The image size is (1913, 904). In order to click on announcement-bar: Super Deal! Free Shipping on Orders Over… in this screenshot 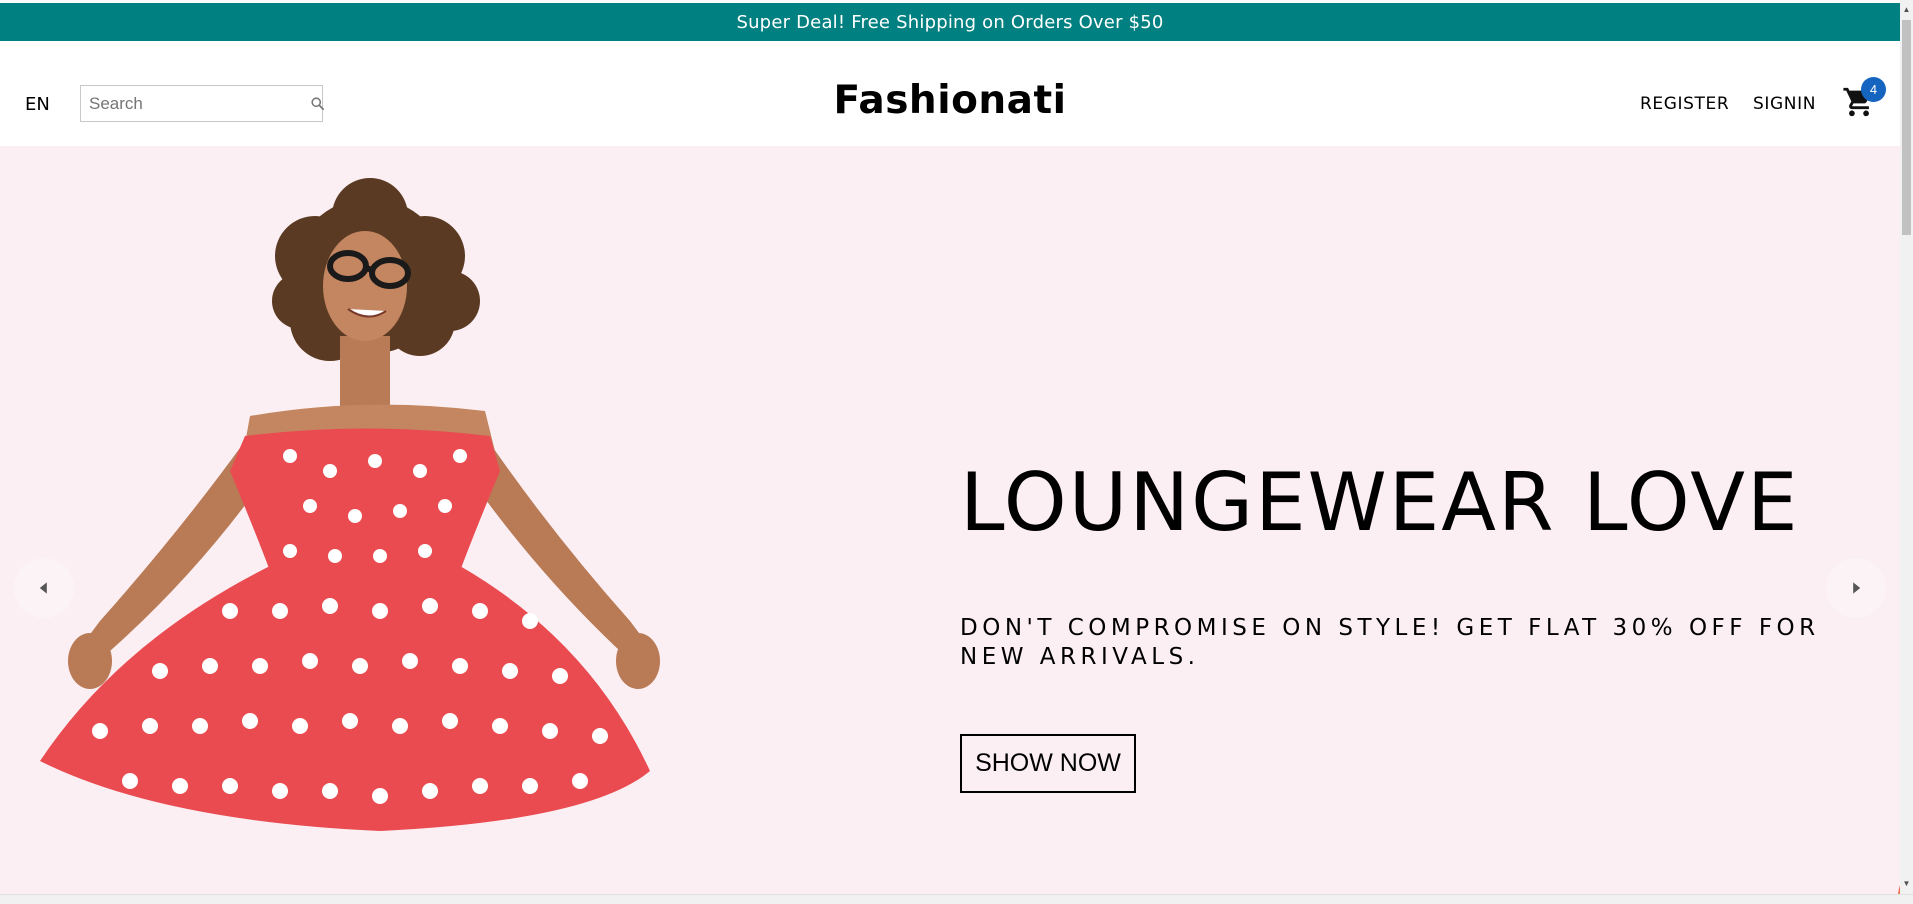, I will do `click(950, 22)`.